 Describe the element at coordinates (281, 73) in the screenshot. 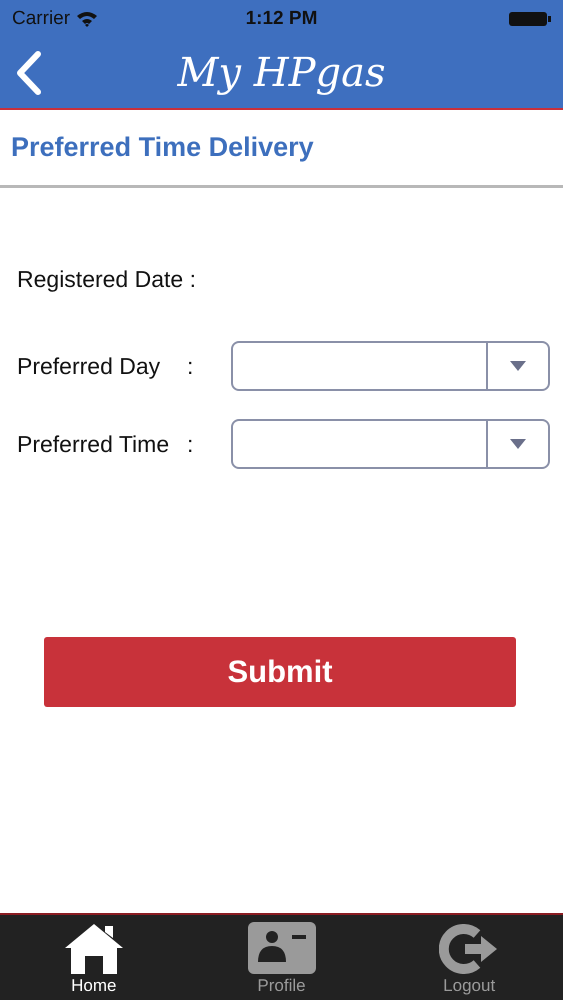

I see `app-title: My HPgas` at that location.